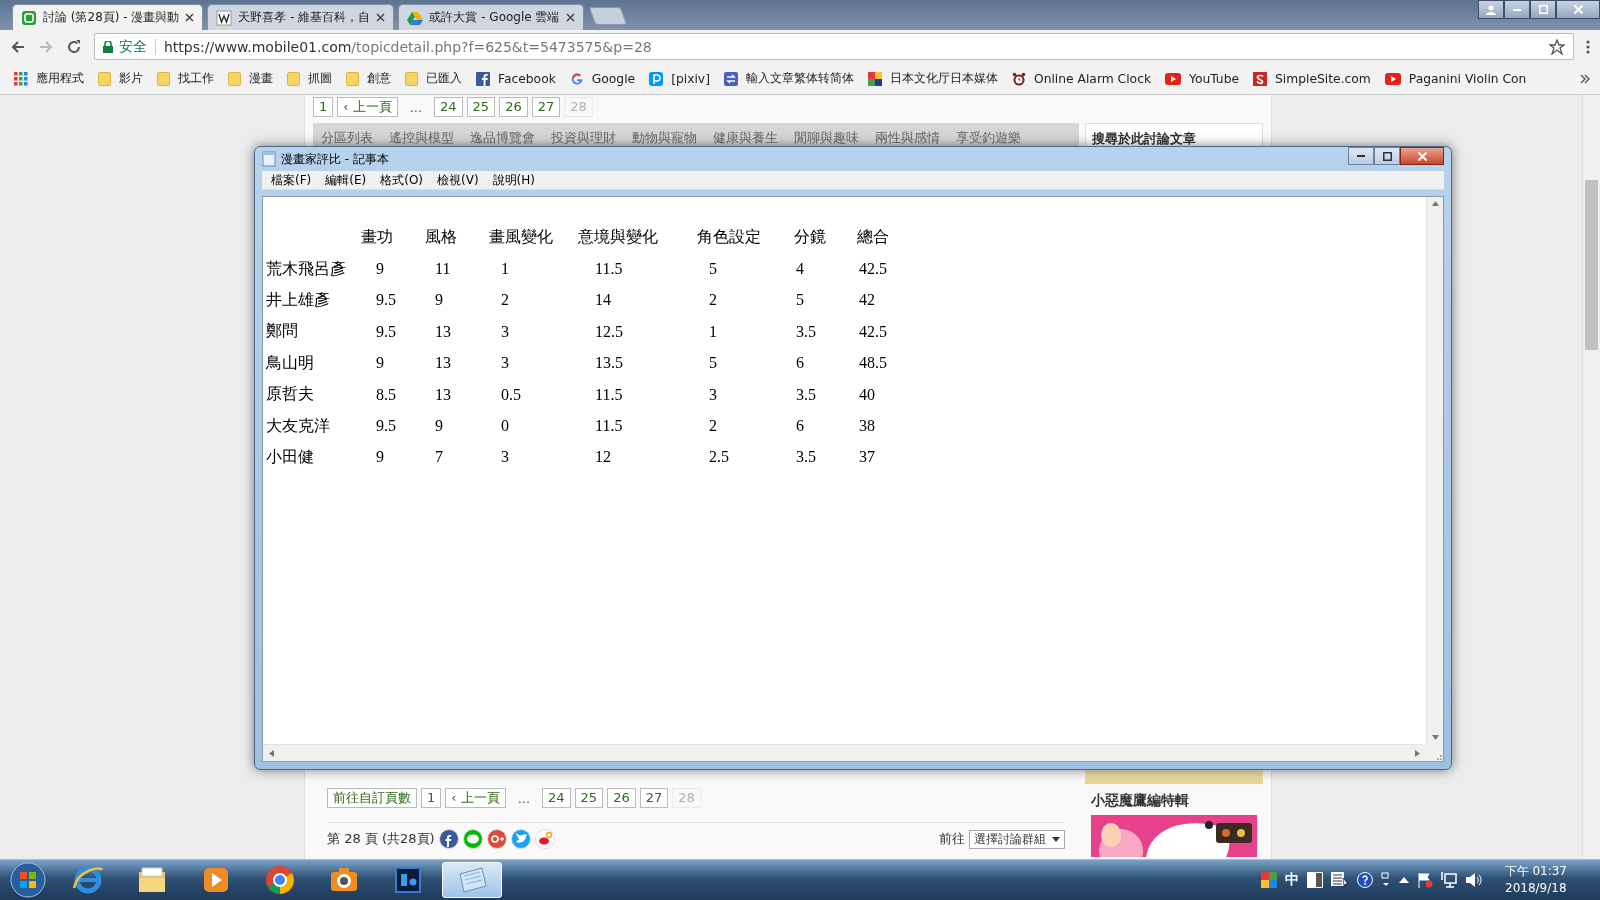  I want to click on clock: 下午 01:37 2018/9/18, so click(1535, 880).